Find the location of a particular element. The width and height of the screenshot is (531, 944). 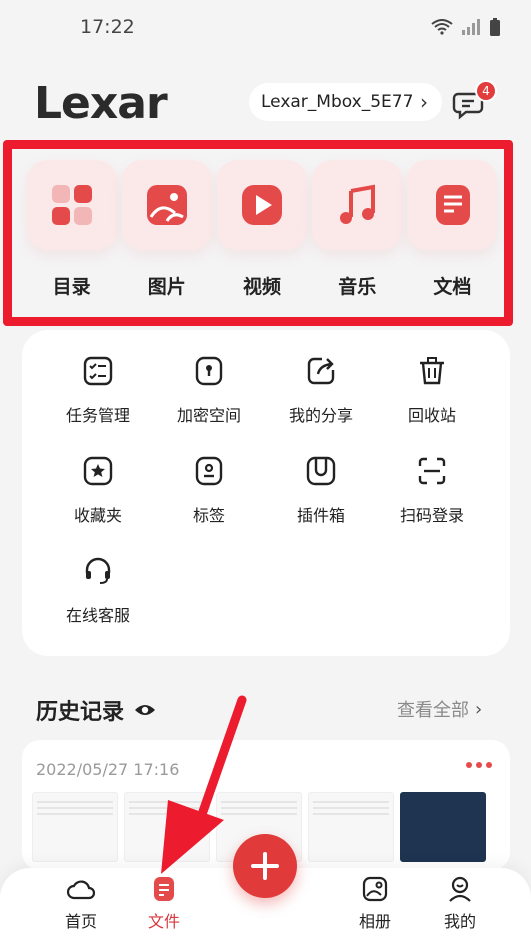

tool-label: 标签 is located at coordinates (208, 515).